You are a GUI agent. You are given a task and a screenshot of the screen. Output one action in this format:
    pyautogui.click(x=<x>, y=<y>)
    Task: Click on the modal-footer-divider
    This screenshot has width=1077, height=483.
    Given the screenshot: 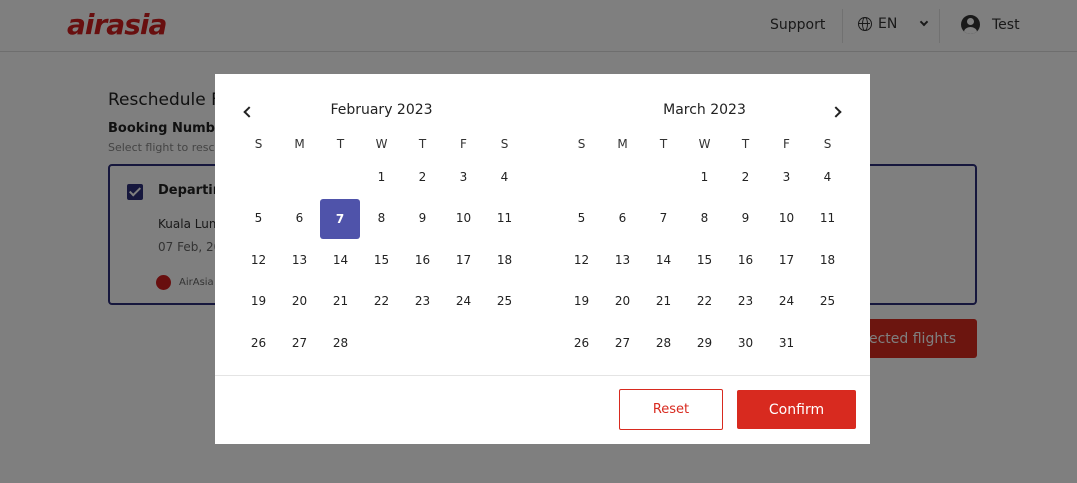 What is the action you would take?
    pyautogui.click(x=542, y=375)
    